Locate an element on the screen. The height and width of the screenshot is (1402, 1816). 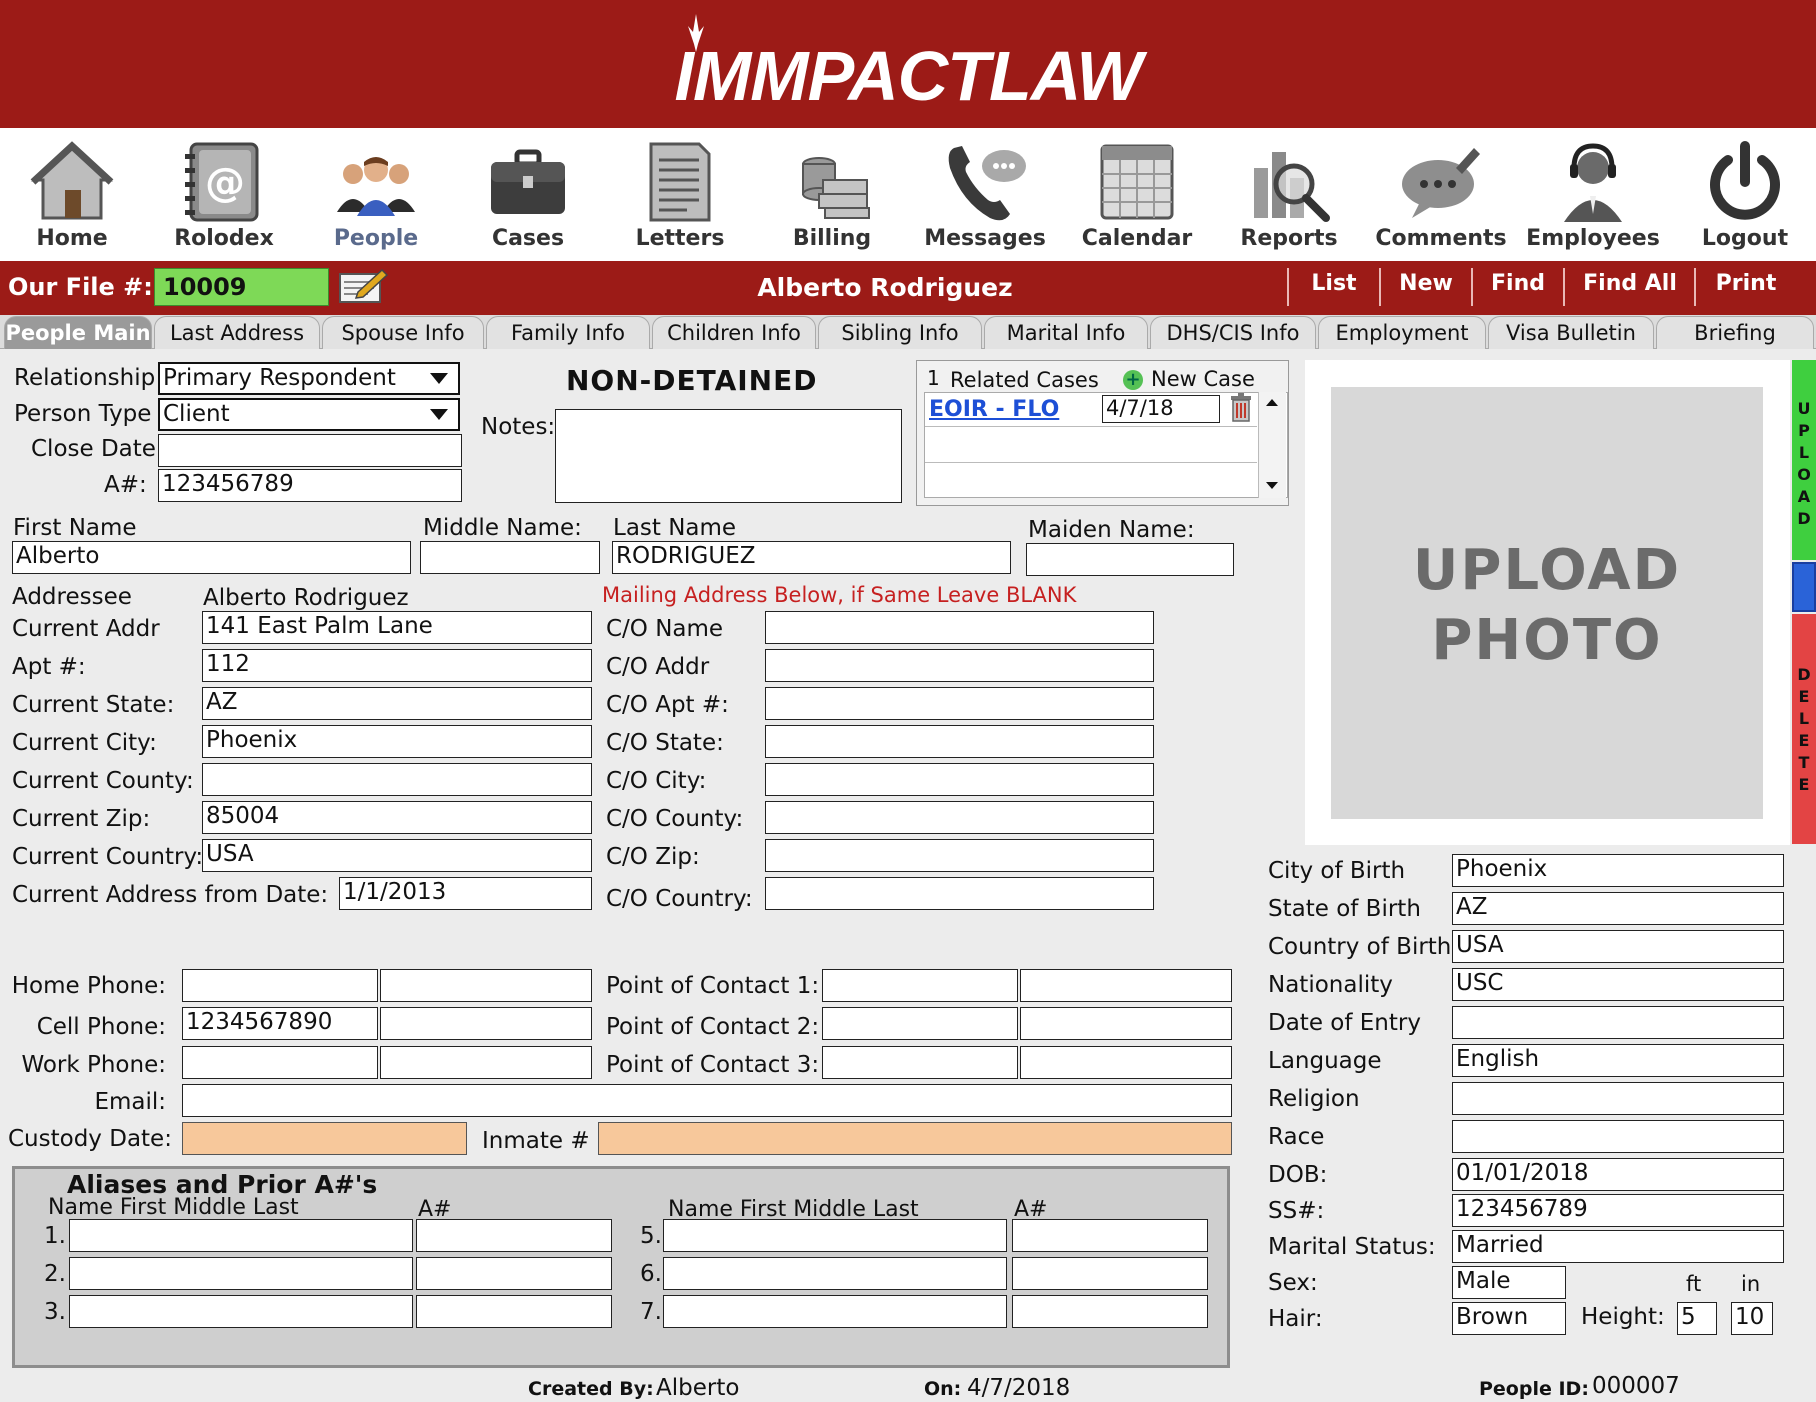
co-state-field is located at coordinates (959, 741).